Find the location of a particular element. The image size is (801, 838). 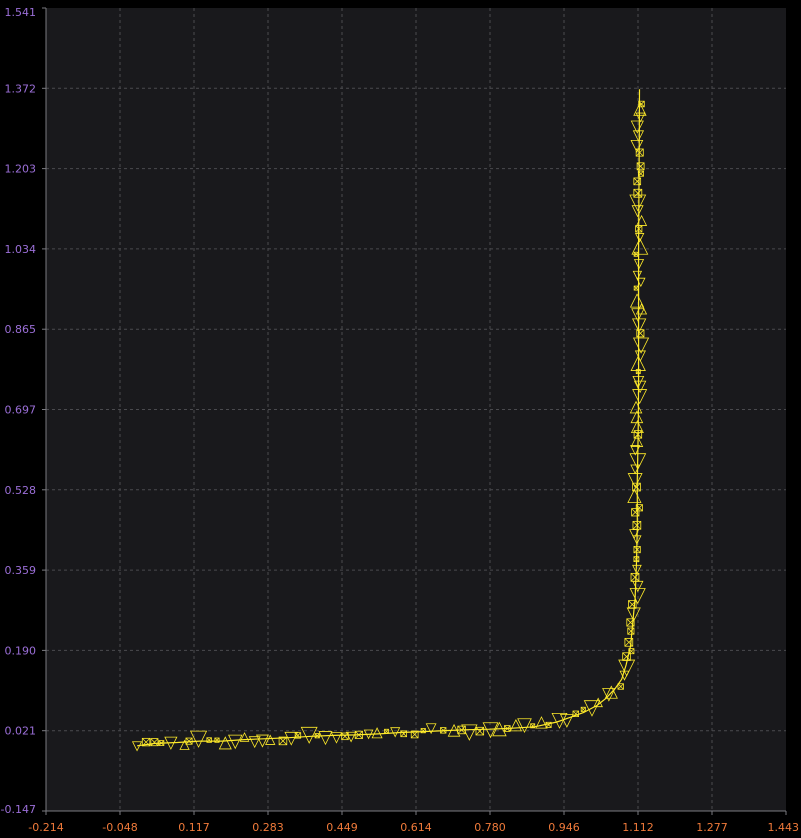

x-tick-label: 1.112 is located at coordinates (638, 827).